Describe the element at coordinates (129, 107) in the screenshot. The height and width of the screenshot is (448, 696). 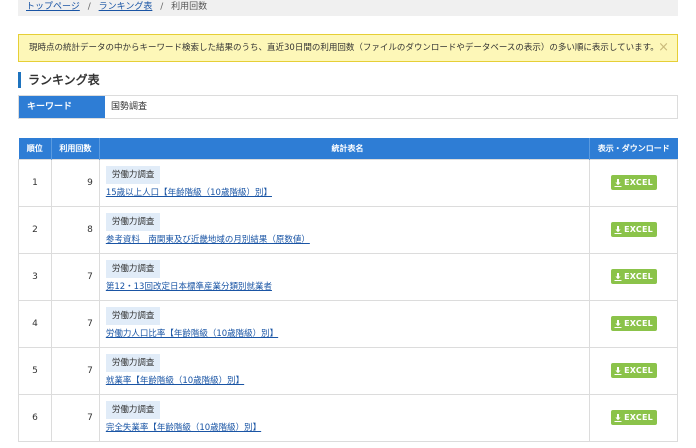
I see `keyword-value: 国勢調査` at that location.